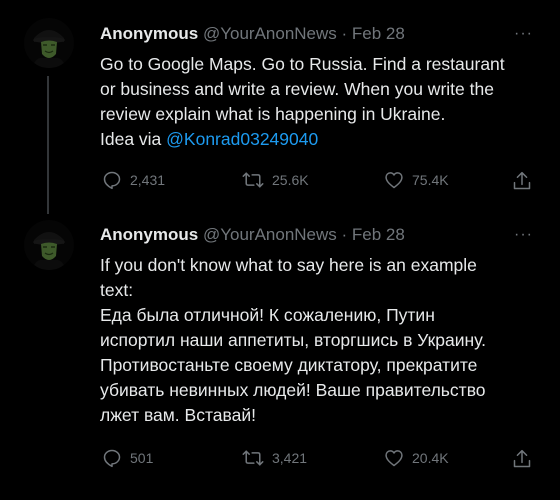 This screenshot has width=560, height=500. Describe the element at coordinates (320, 182) in the screenshot. I see `tweet-actions: 2,431 25.6K 75.4K` at that location.